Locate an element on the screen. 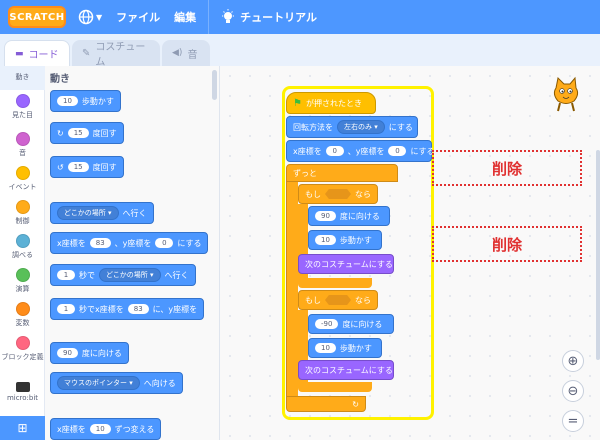  tutorials-button: チュートリアル is located at coordinates (269, 17).